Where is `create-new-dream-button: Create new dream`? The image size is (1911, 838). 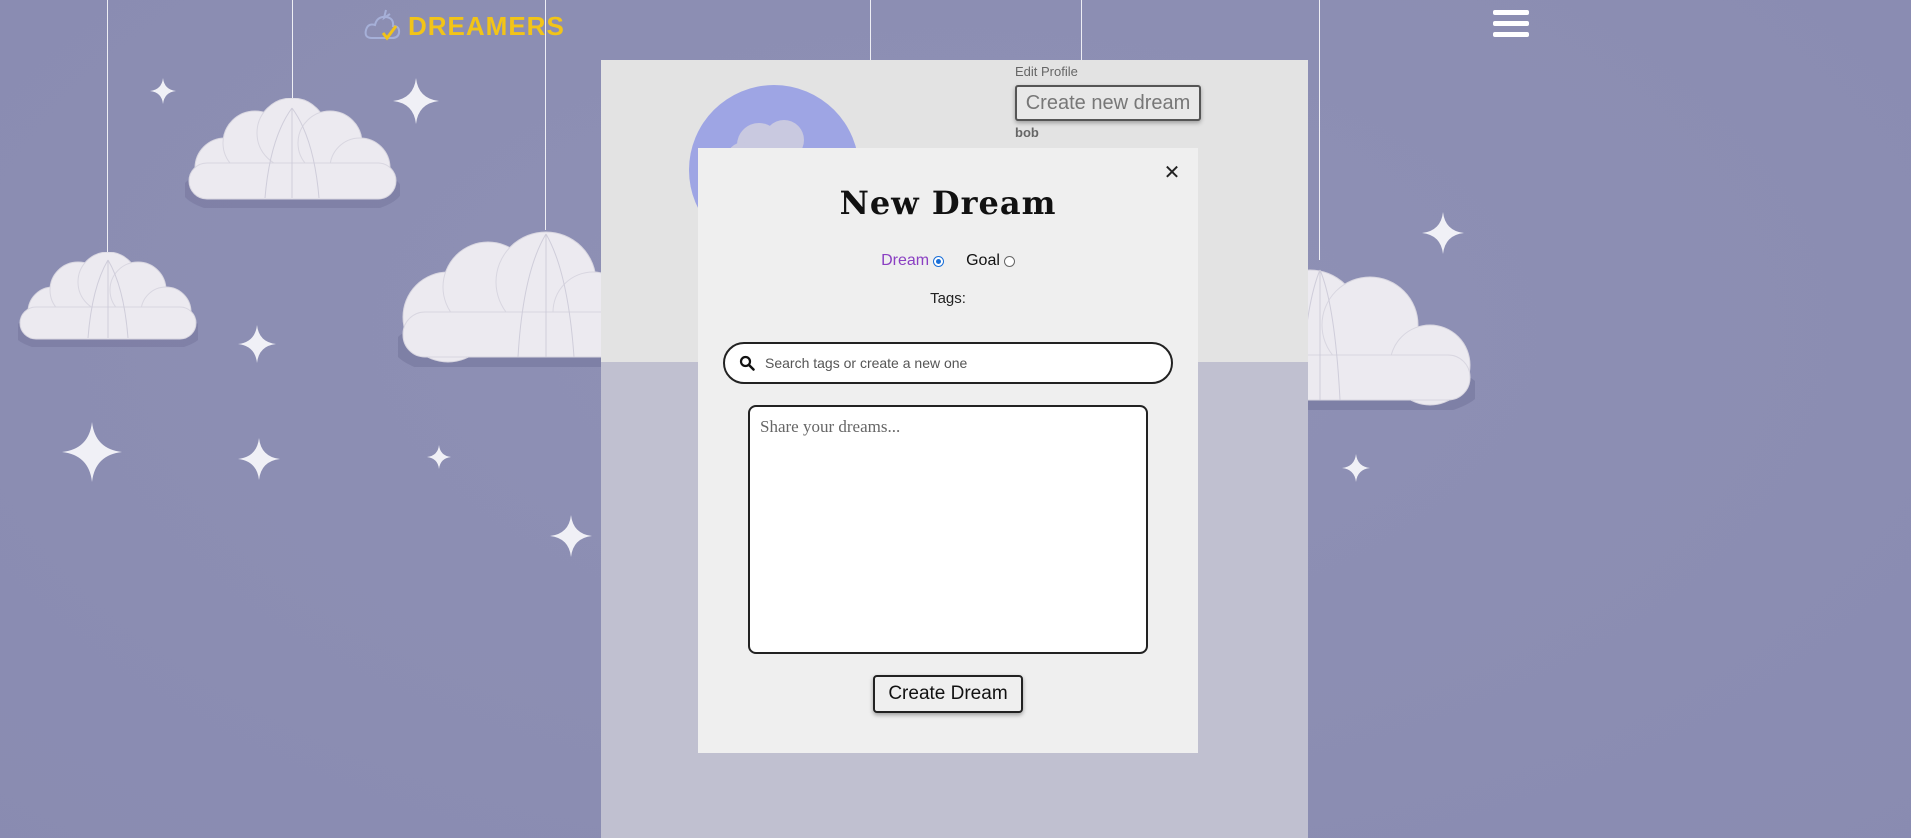 create-new-dream-button: Create new dream is located at coordinates (1108, 103).